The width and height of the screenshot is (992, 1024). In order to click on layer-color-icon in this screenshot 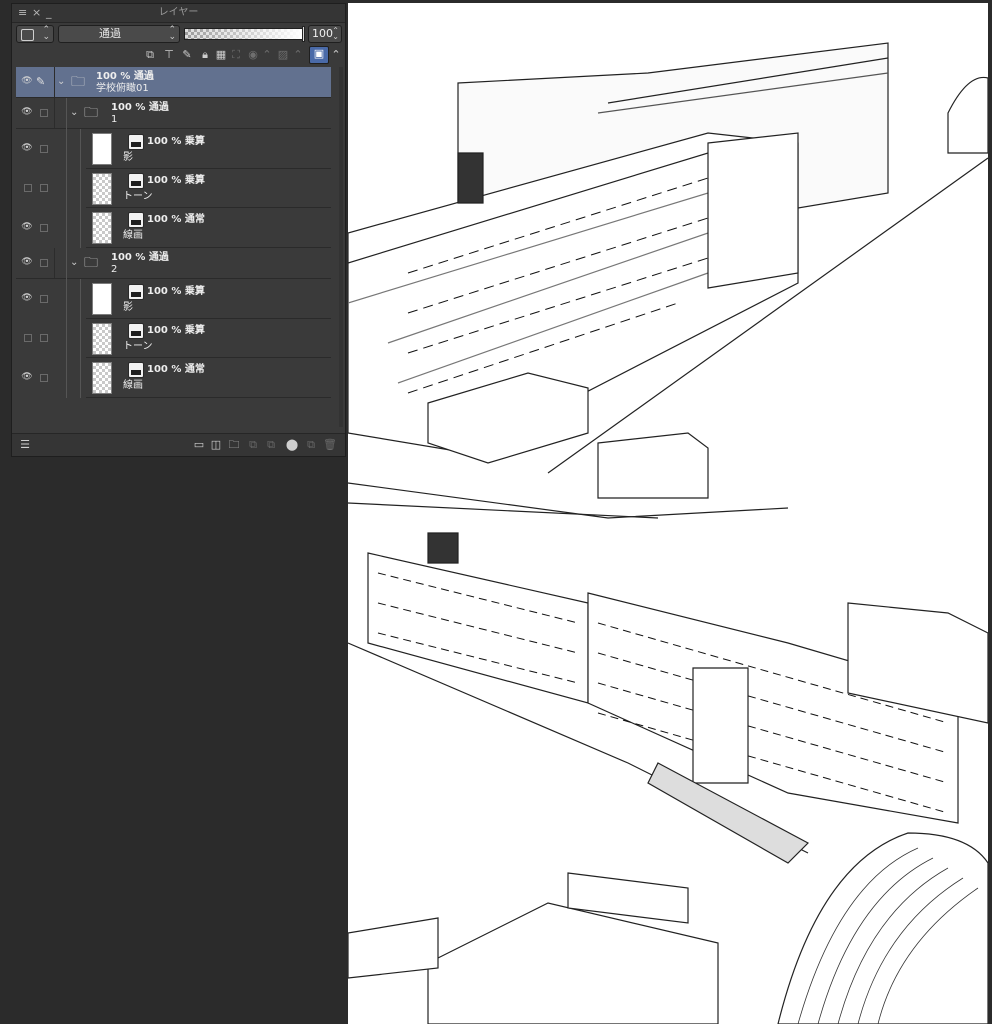, I will do `click(27, 35)`.